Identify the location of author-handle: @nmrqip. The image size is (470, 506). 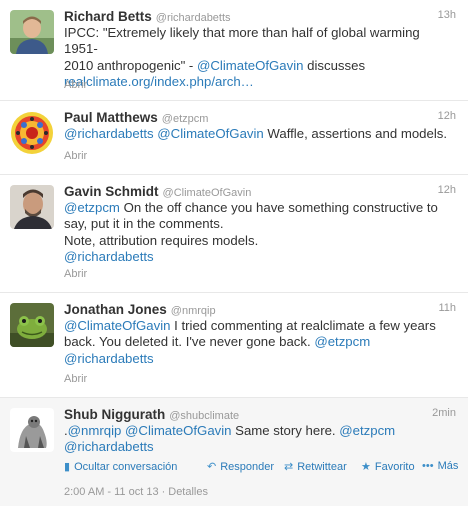
(193, 311).